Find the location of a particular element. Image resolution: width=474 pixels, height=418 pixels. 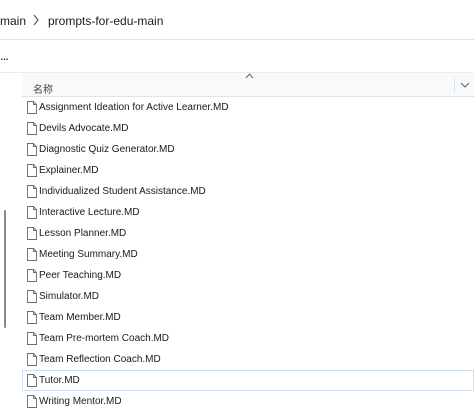

chevron-right-icon is located at coordinates (36, 20).